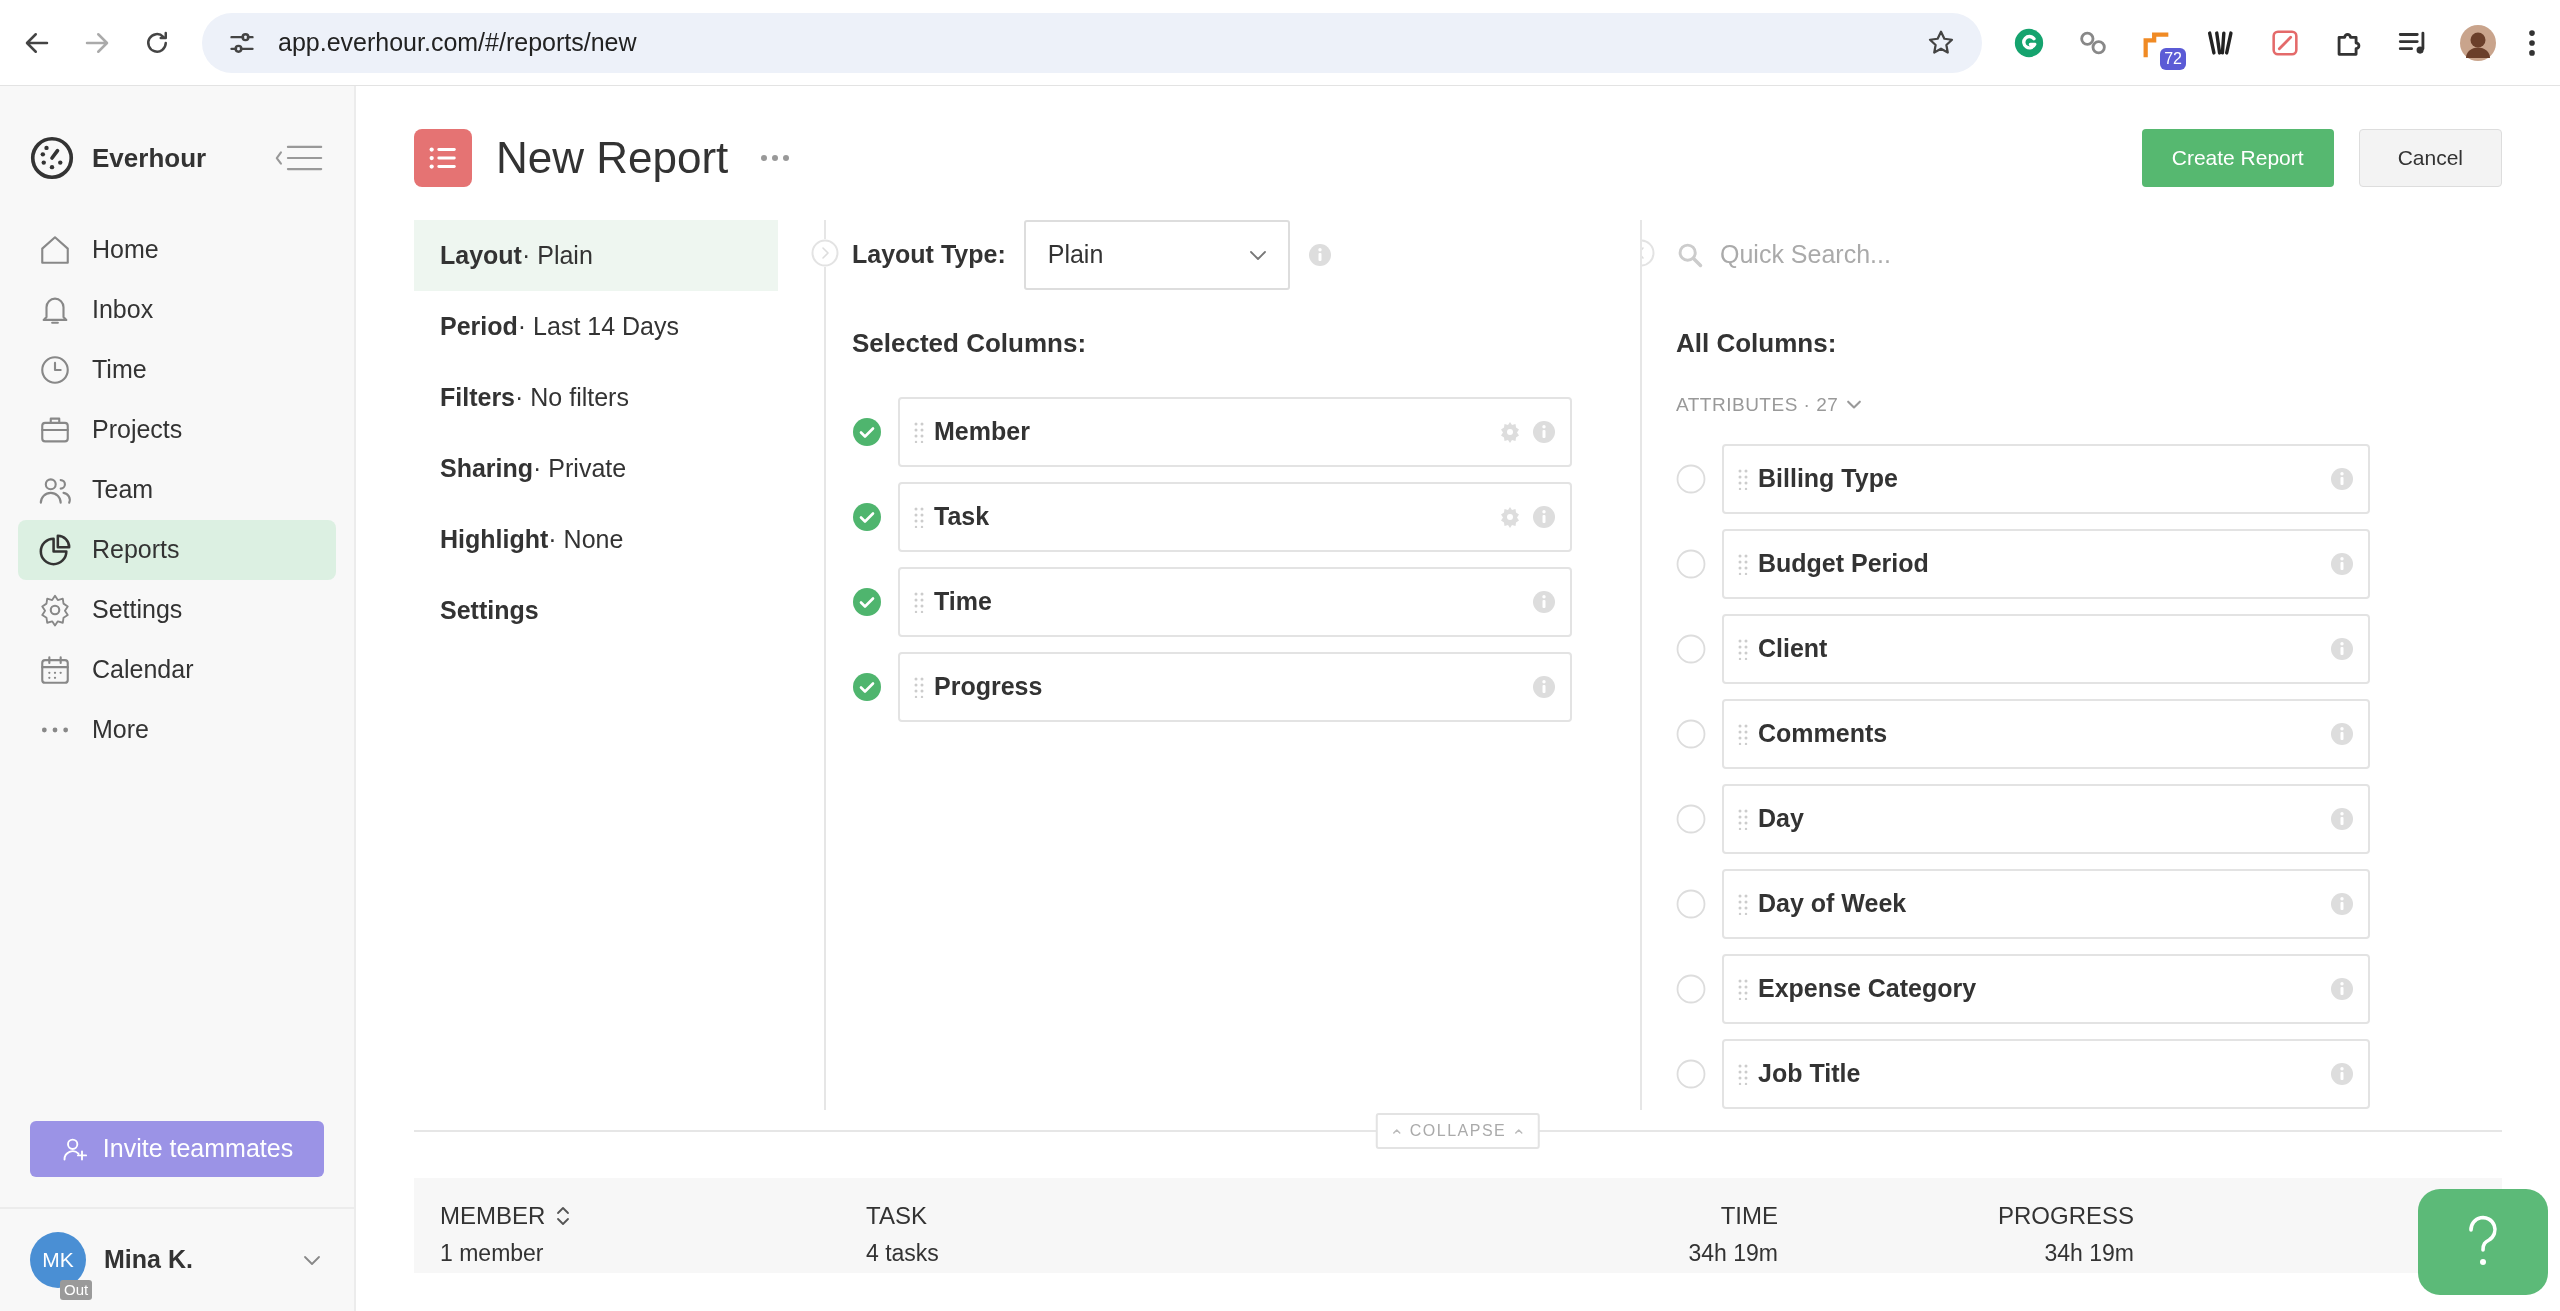 Image resolution: width=2560 pixels, height=1311 pixels. Describe the element at coordinates (177, 310) in the screenshot. I see `sidebar-item: Inbox` at that location.